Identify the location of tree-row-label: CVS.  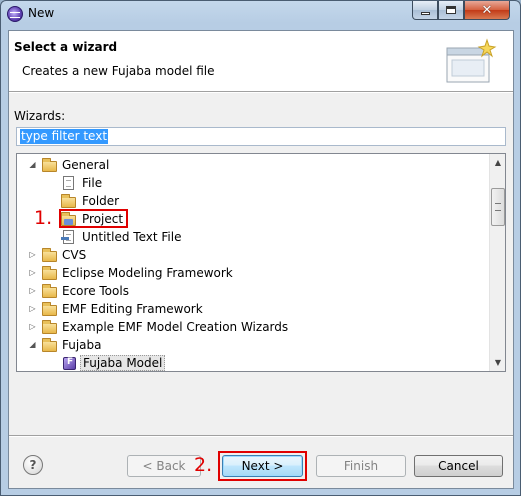
(74, 255).